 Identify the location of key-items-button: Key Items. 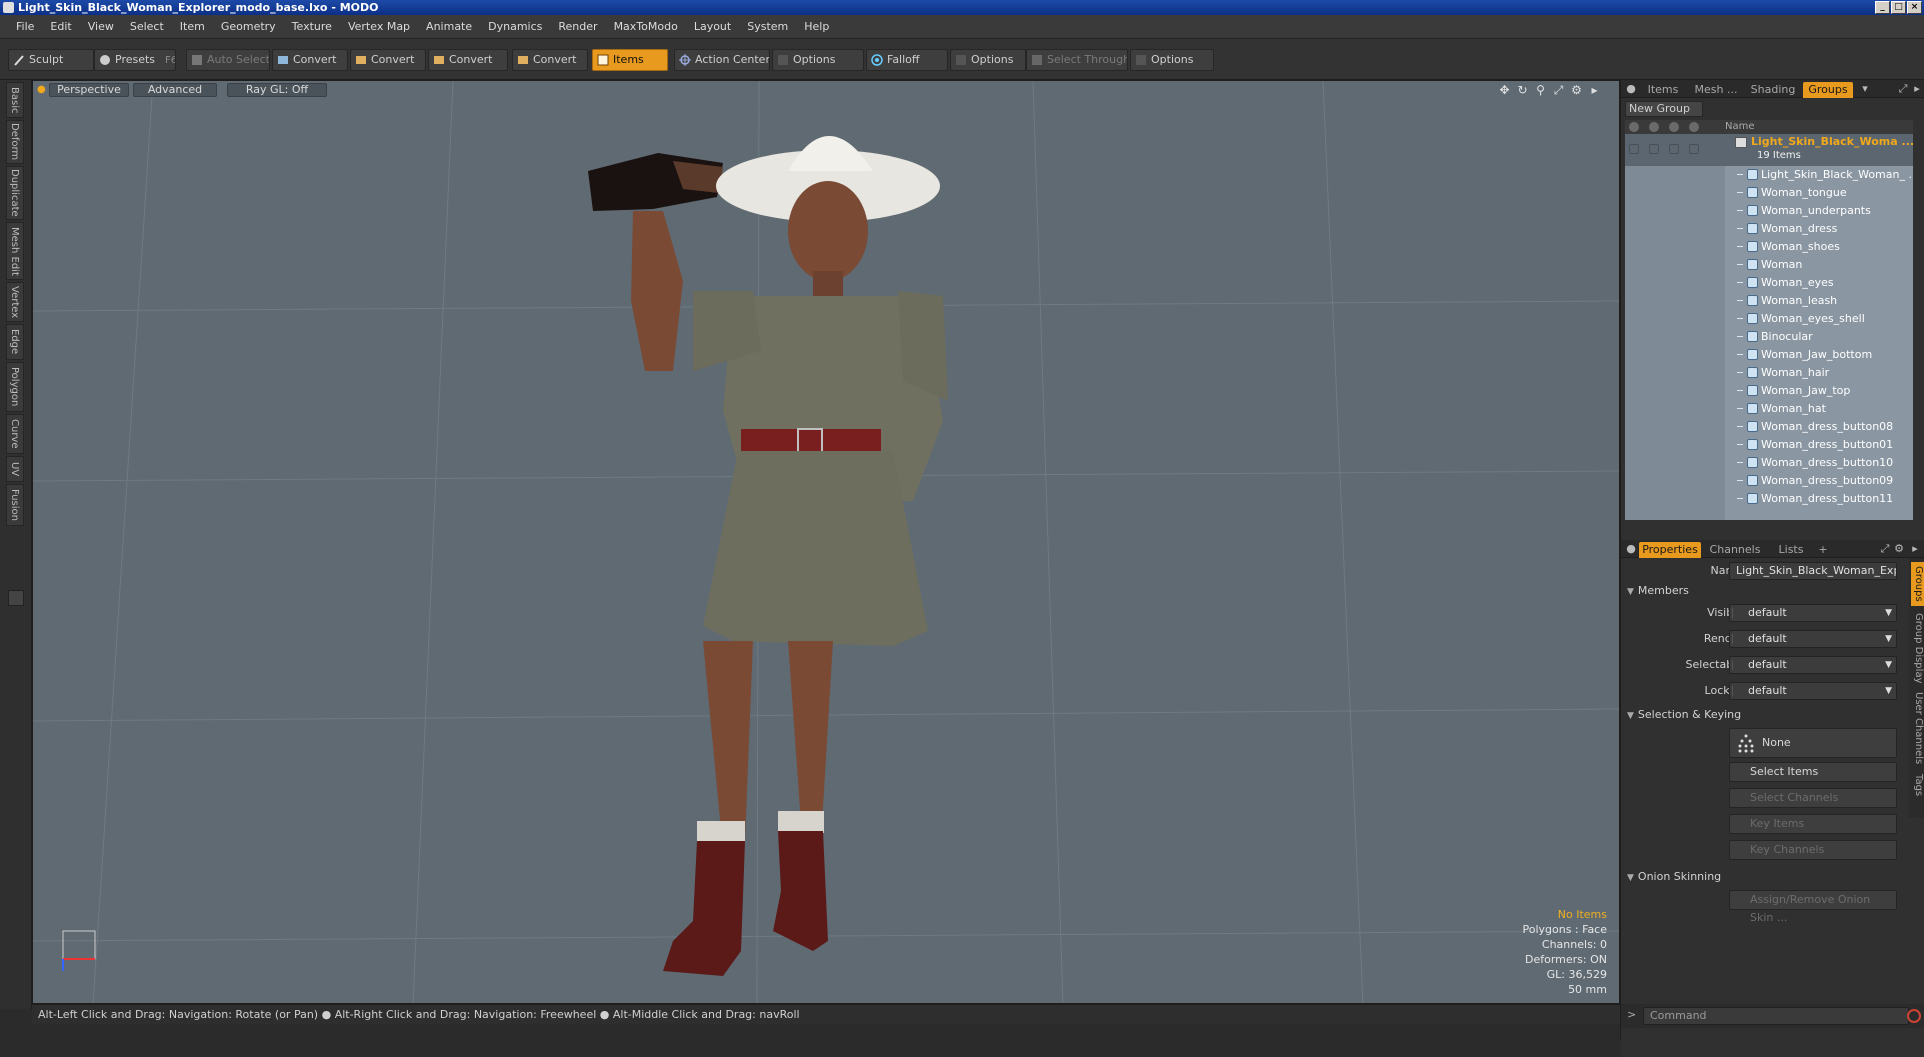
(1813, 824).